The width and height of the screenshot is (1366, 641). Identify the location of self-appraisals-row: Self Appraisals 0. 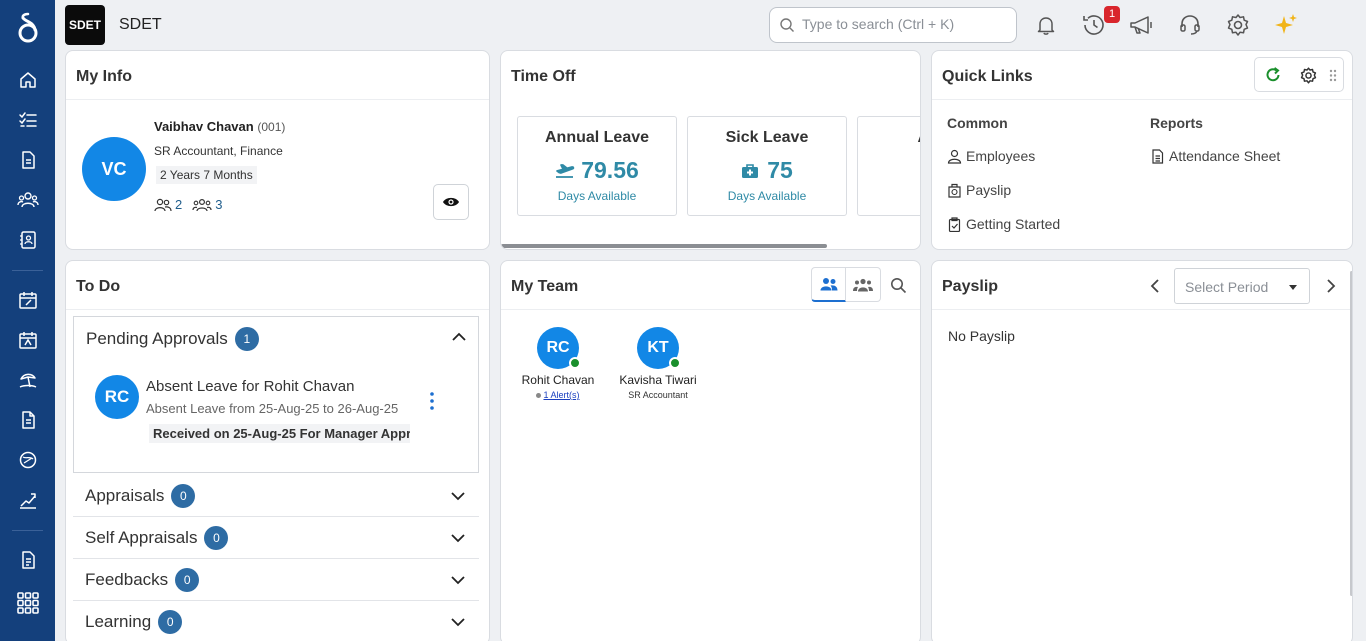
(276, 538).